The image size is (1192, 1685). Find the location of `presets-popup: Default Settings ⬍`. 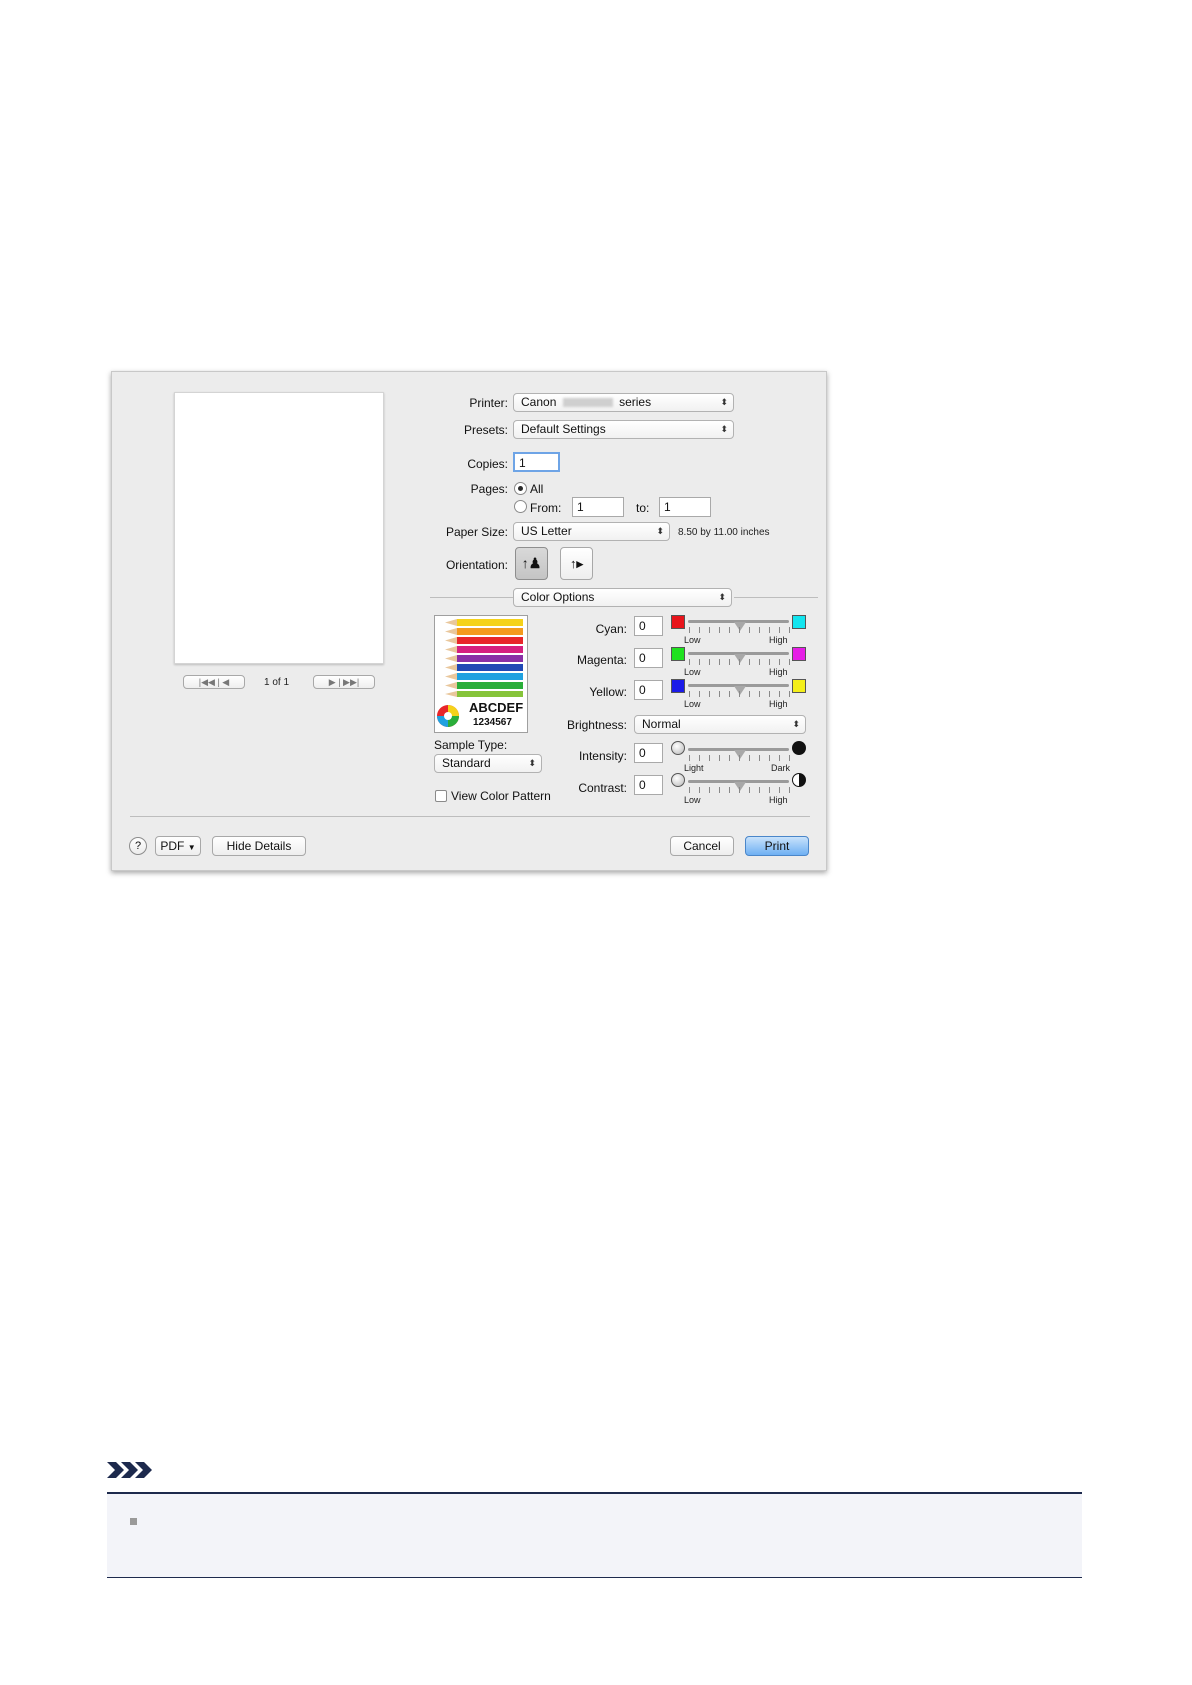

presets-popup: Default Settings ⬍ is located at coordinates (623, 429).